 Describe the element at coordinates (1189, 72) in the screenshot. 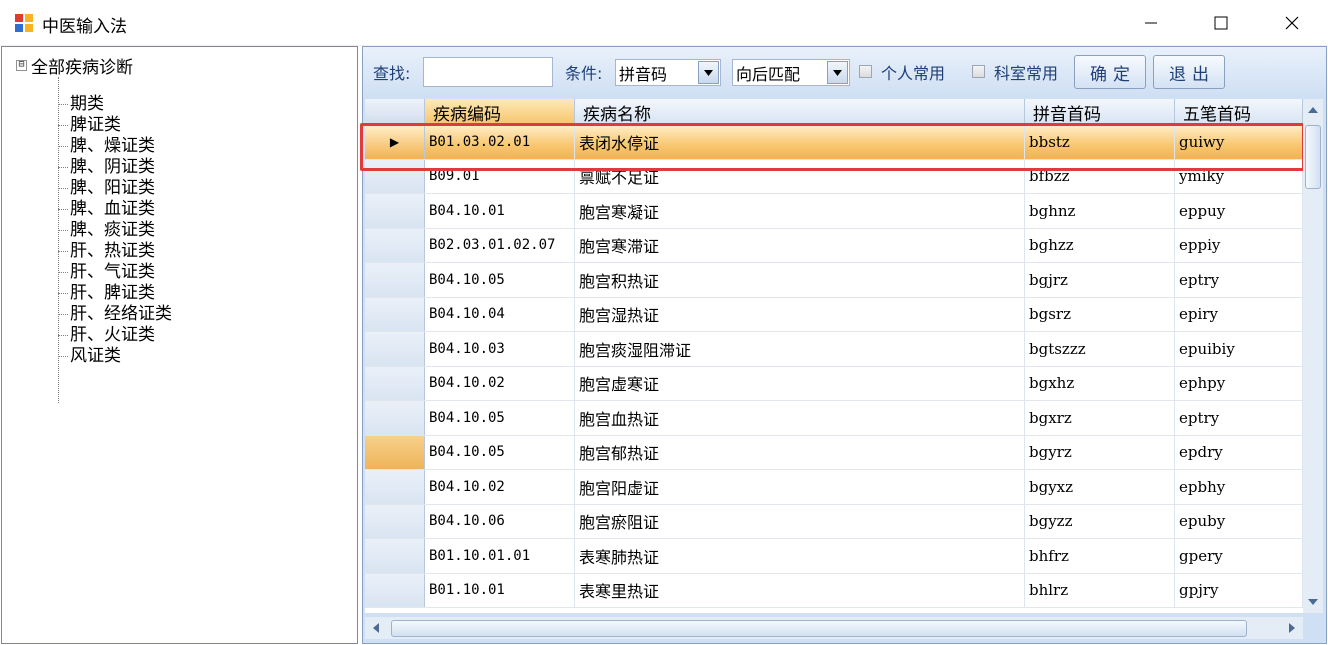

I see `exit-button: 退出` at that location.